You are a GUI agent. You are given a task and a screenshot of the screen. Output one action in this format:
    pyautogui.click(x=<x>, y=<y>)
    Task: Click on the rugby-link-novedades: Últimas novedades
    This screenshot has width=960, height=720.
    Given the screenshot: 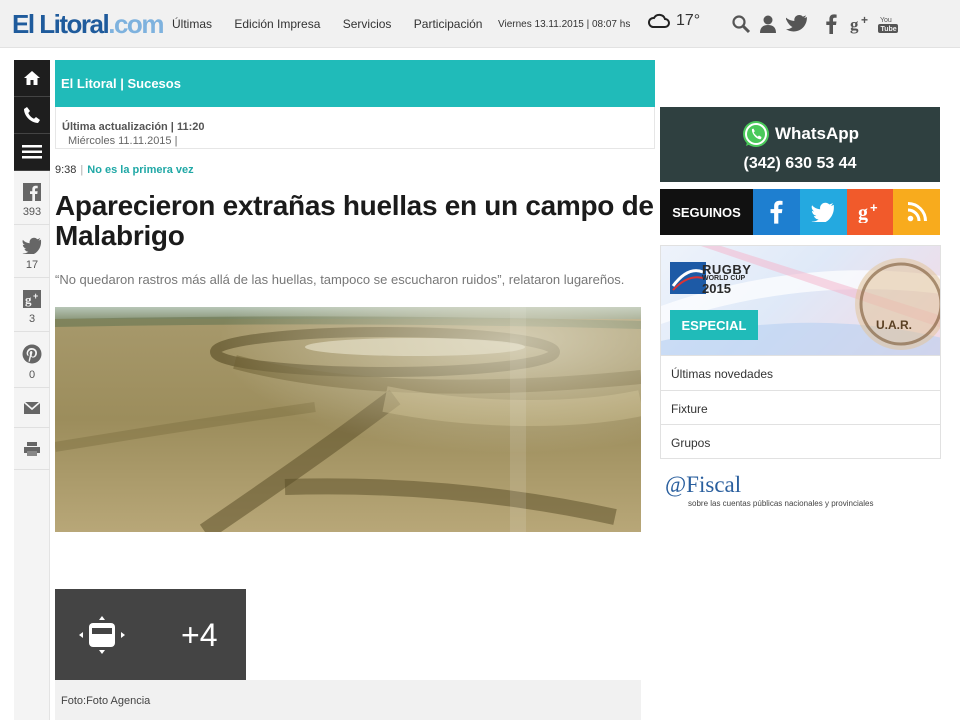 What is the action you would take?
    pyautogui.click(x=800, y=373)
    